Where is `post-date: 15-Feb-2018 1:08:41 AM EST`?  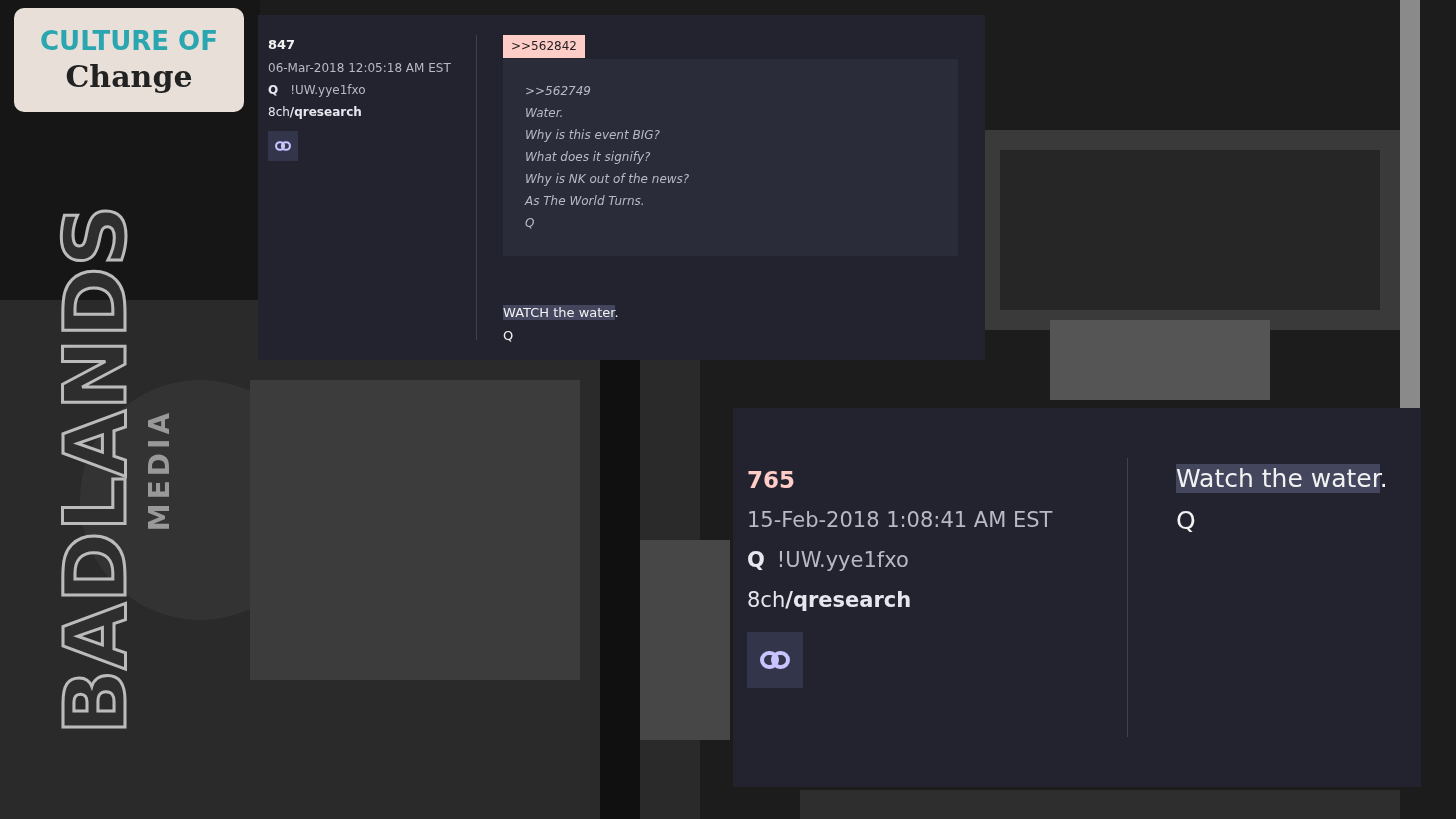 post-date: 15-Feb-2018 1:08:41 AM EST is located at coordinates (900, 520).